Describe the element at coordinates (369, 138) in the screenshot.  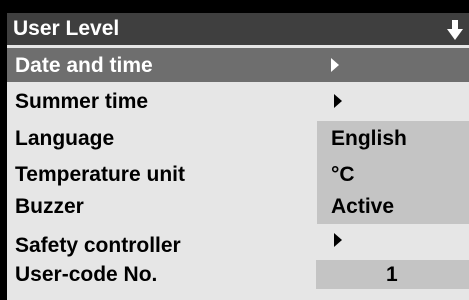
I see `language-value: English` at that location.